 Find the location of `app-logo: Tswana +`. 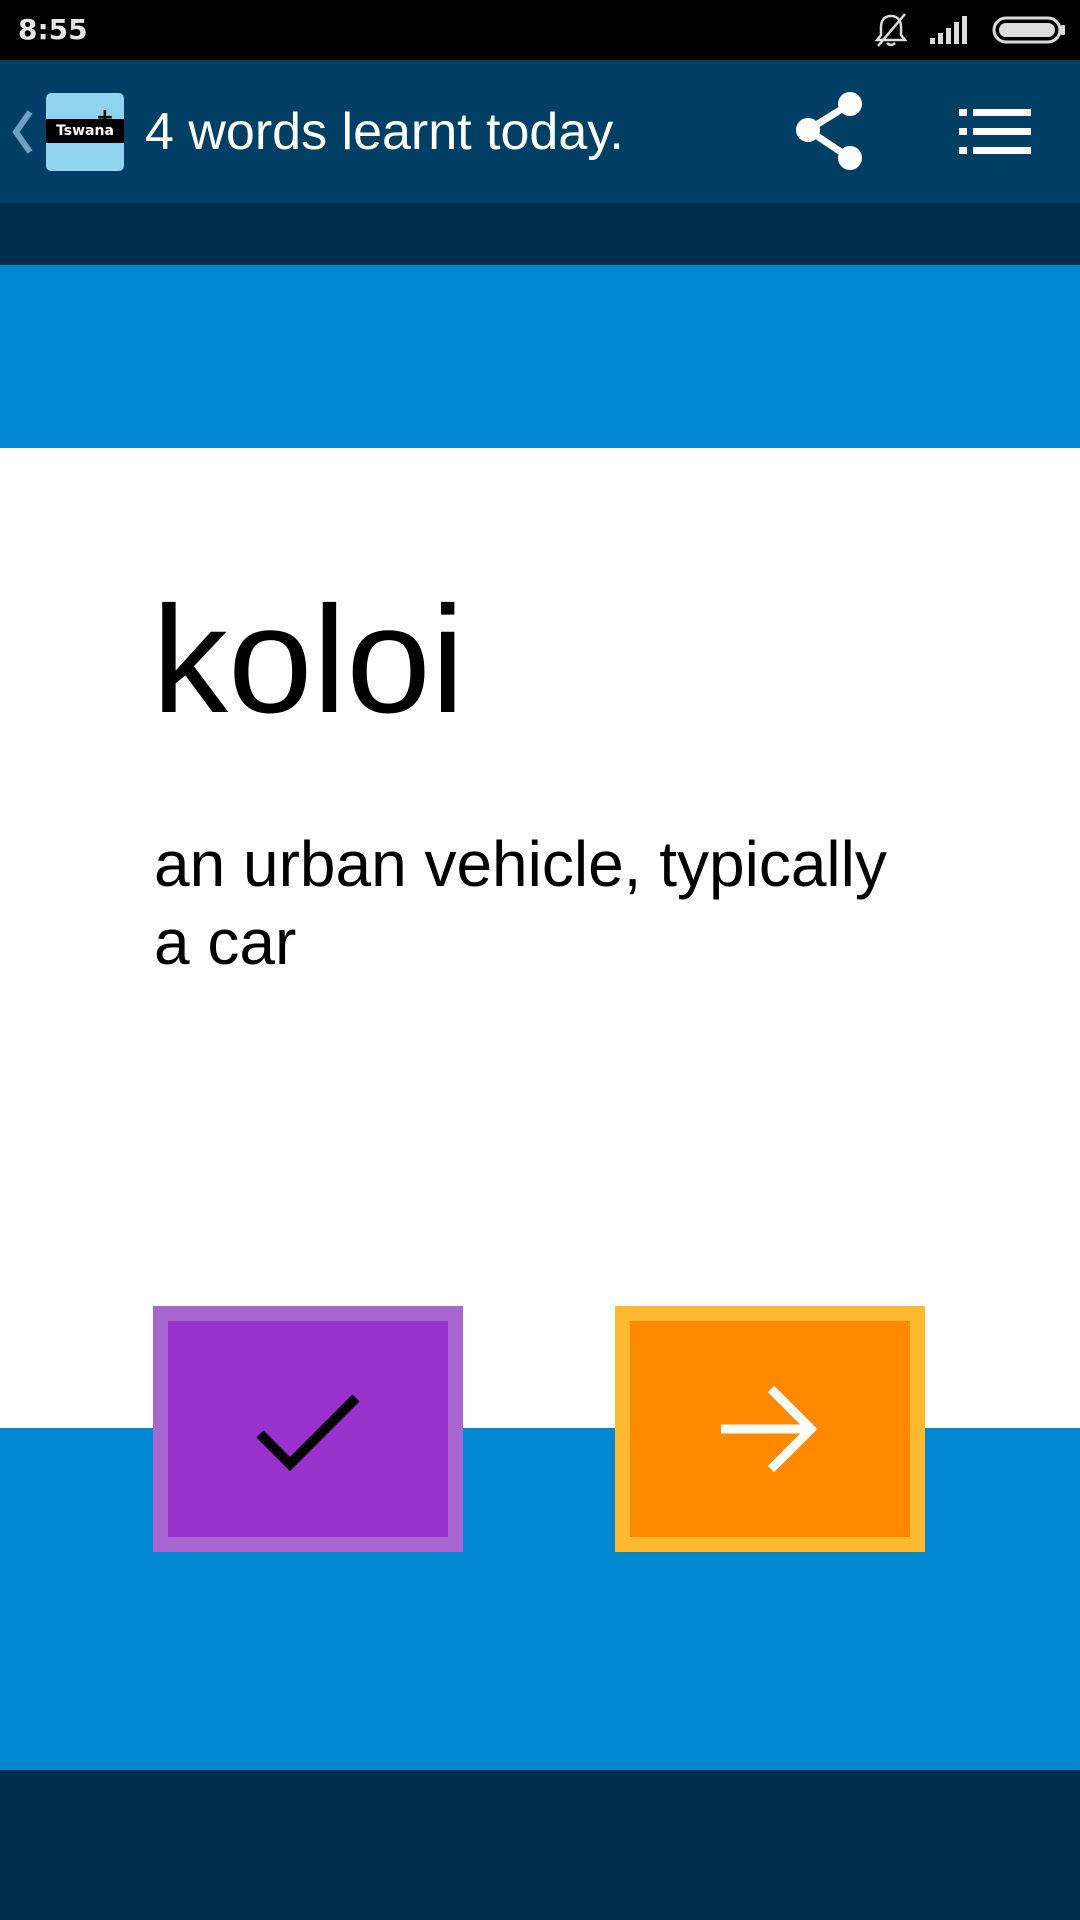

app-logo: Tswana + is located at coordinates (85, 132).